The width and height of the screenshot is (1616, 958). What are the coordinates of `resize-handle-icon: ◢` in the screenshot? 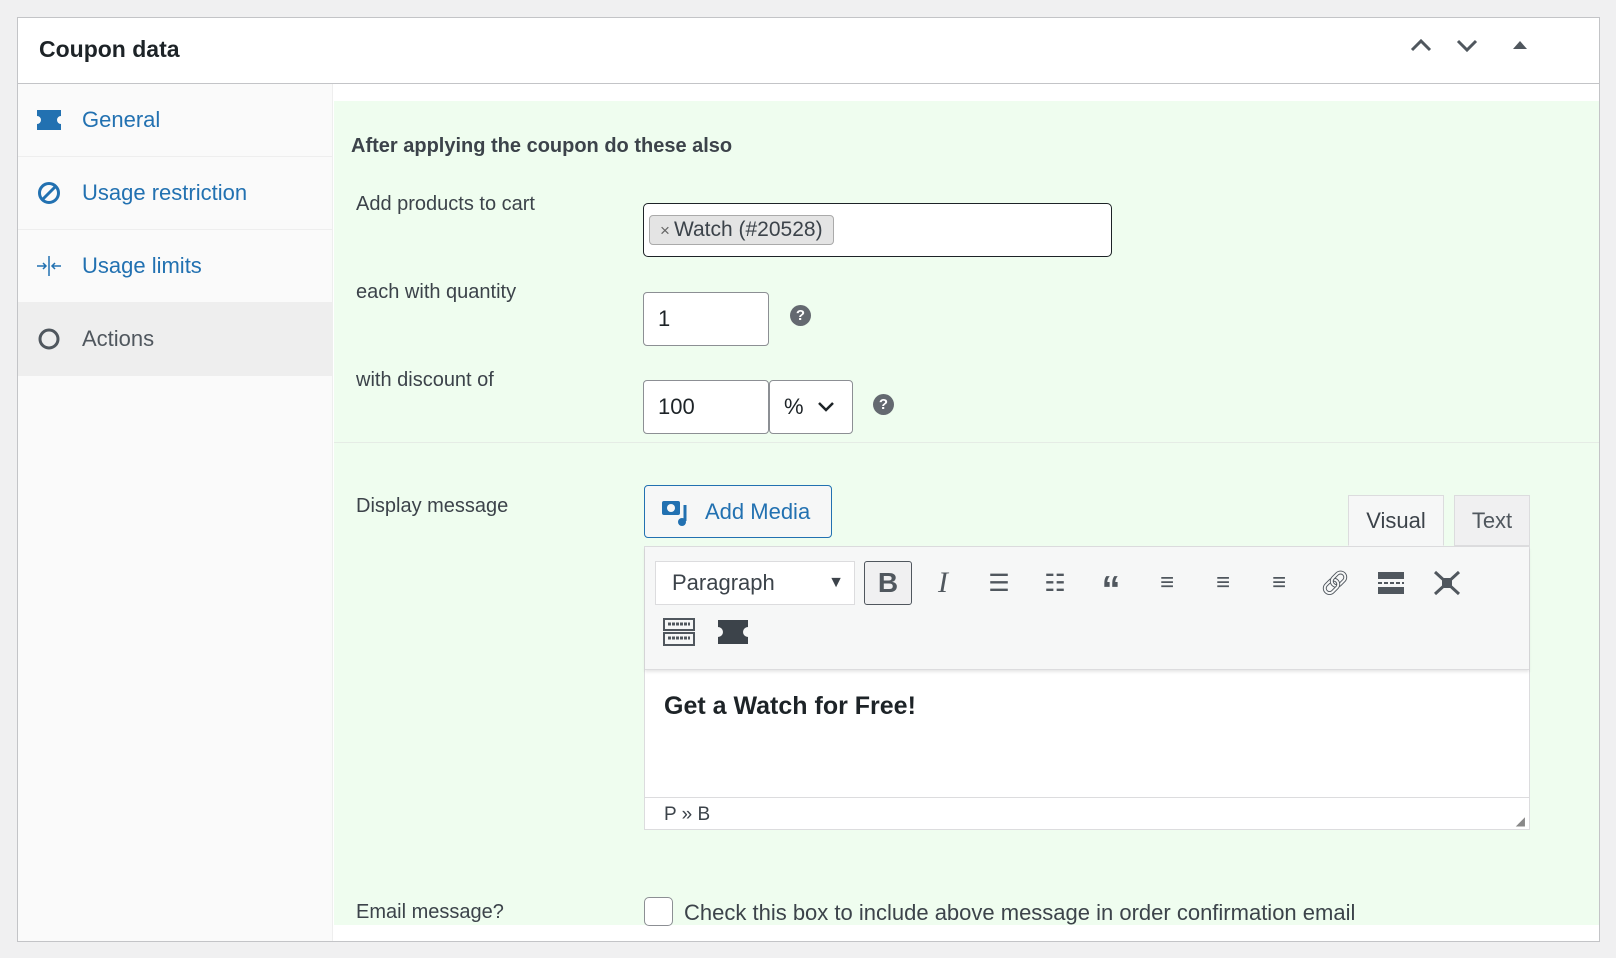 It's located at (1520, 821).